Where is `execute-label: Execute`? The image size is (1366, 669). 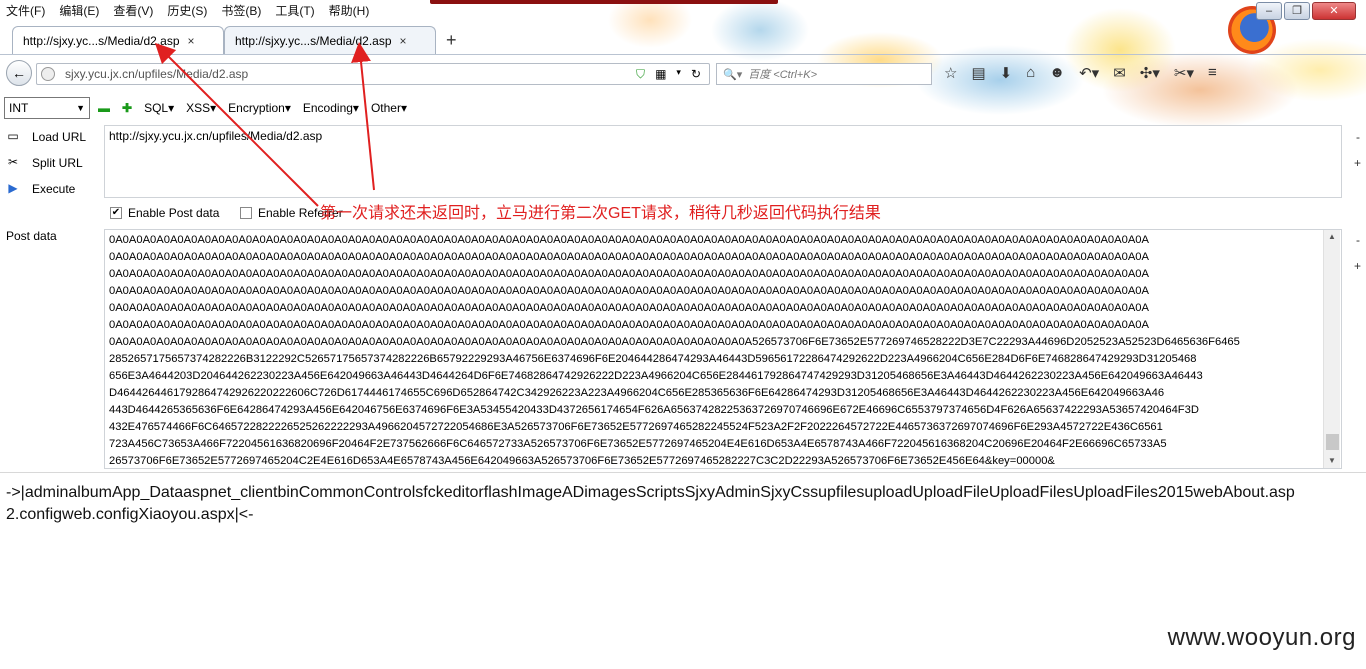
execute-label: Execute is located at coordinates (54, 189).